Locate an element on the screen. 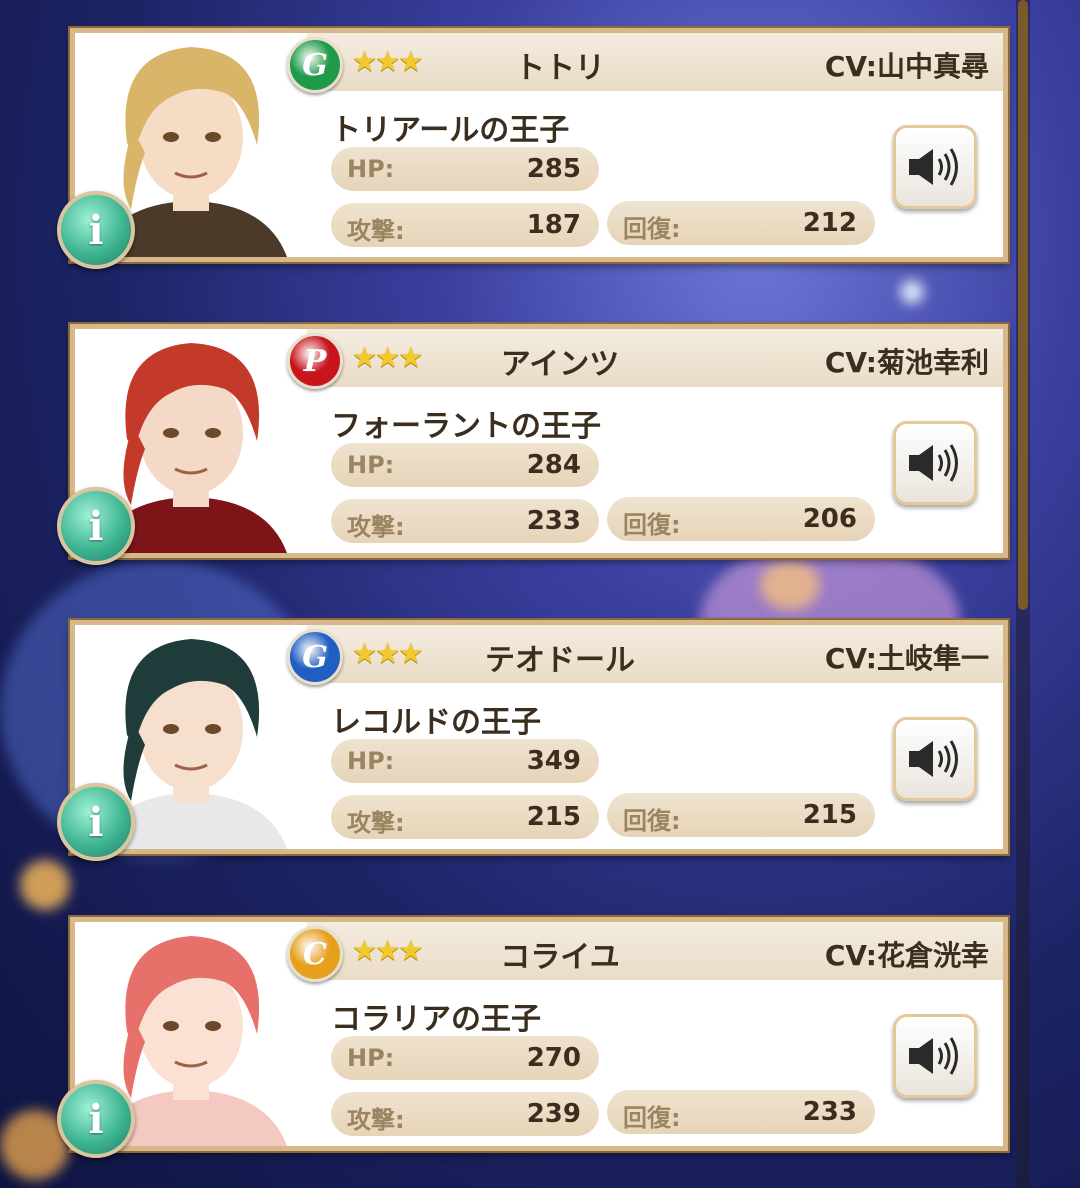 The height and width of the screenshot is (1188, 1080). hp-stat: HP: 349 is located at coordinates (465, 761).